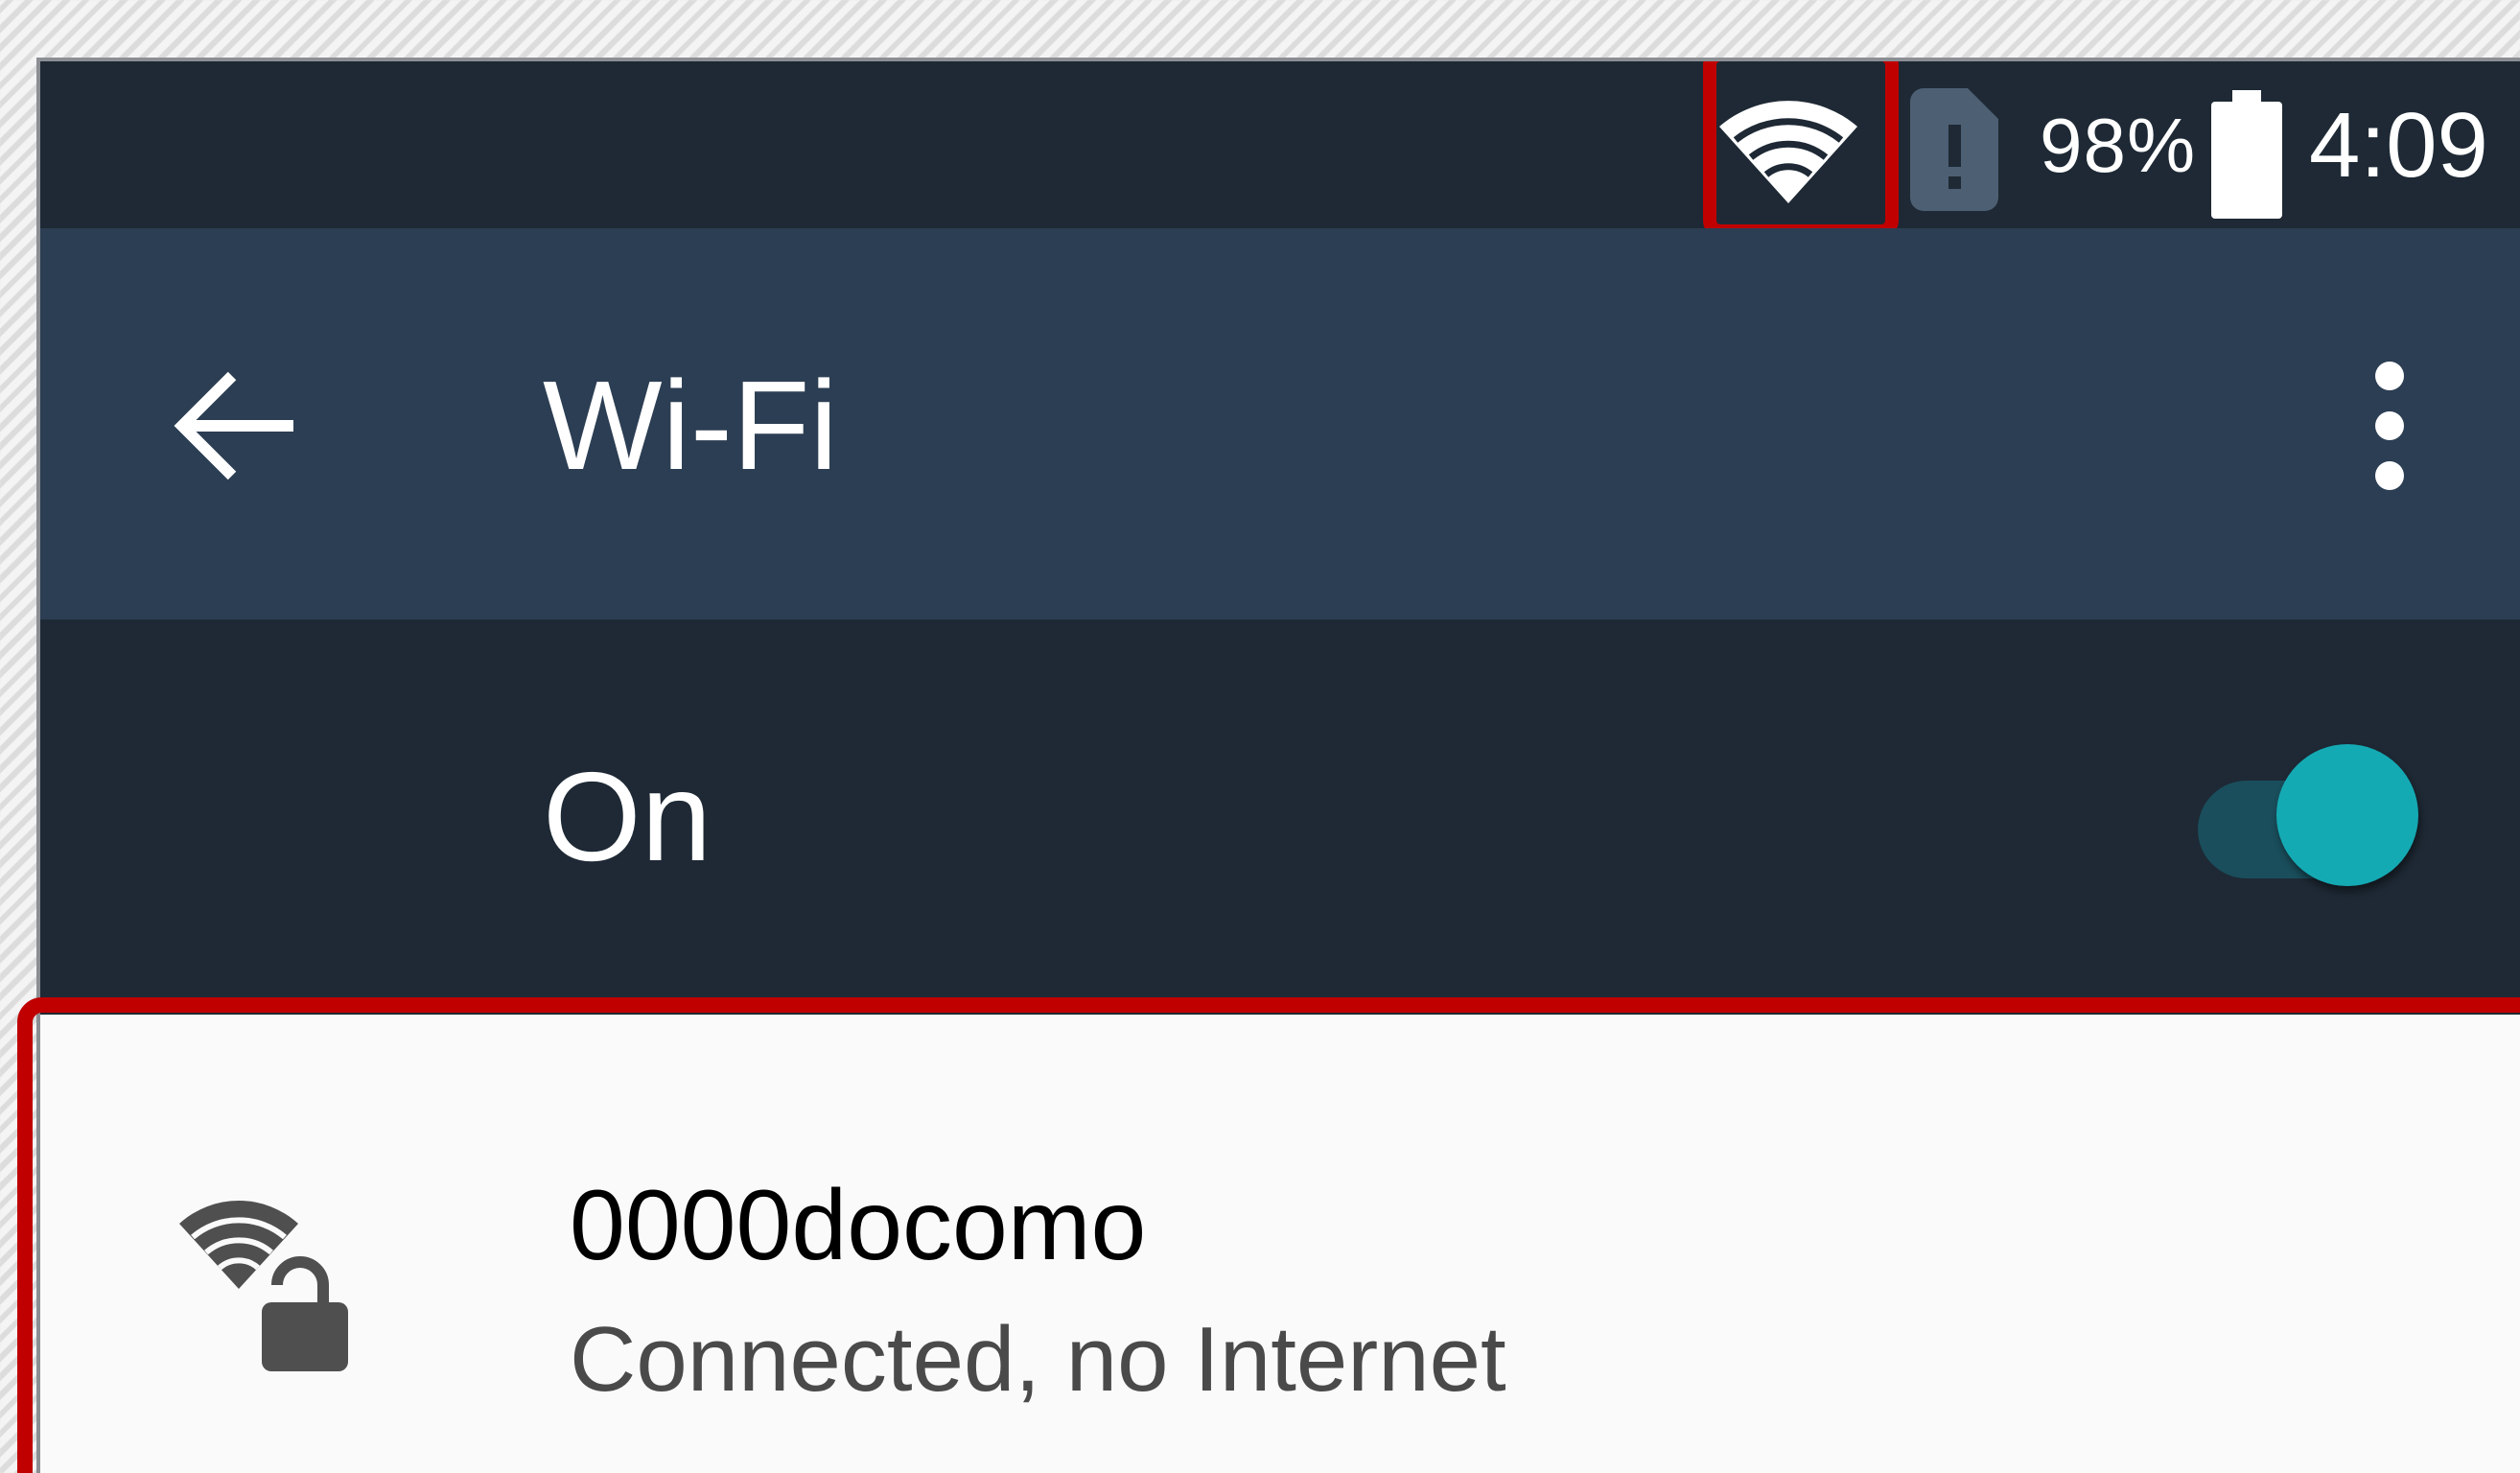 This screenshot has width=2520, height=1473. Describe the element at coordinates (2398, 145) in the screenshot. I see `status-time: 4:09` at that location.